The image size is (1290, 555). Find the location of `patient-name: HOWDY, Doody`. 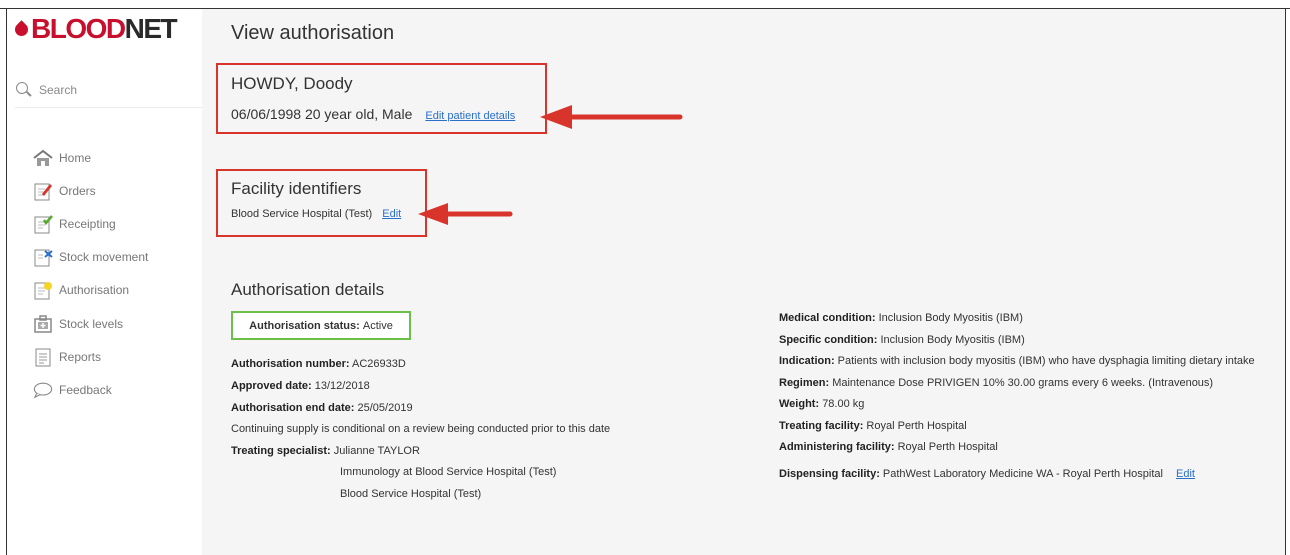

patient-name: HOWDY, Doody is located at coordinates (292, 83).